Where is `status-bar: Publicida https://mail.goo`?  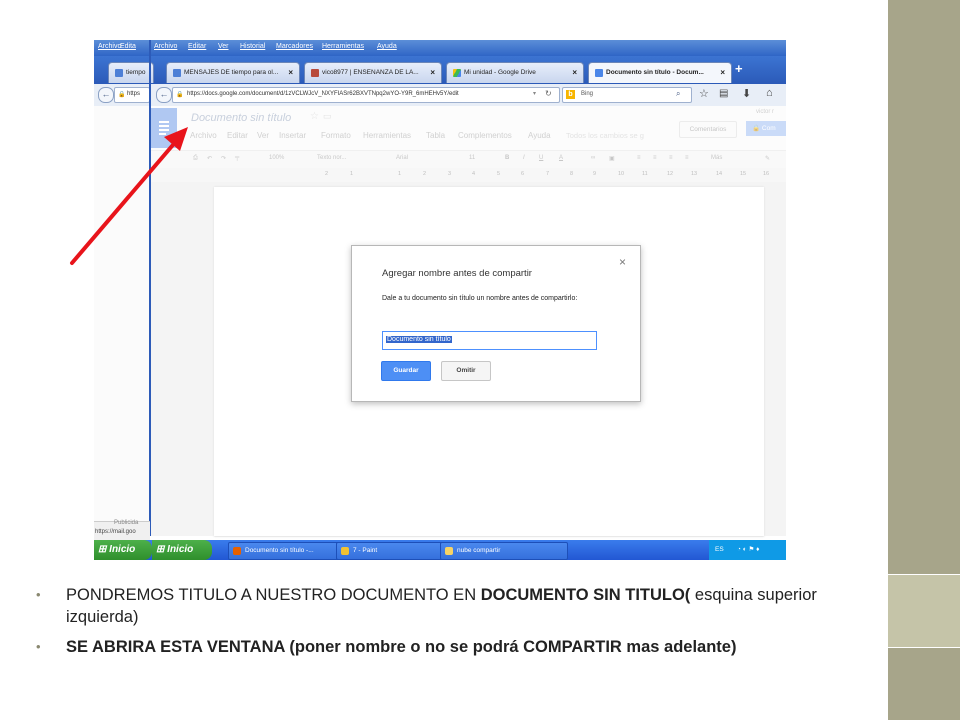 status-bar: Publicida https://mail.goo is located at coordinates (122, 530).